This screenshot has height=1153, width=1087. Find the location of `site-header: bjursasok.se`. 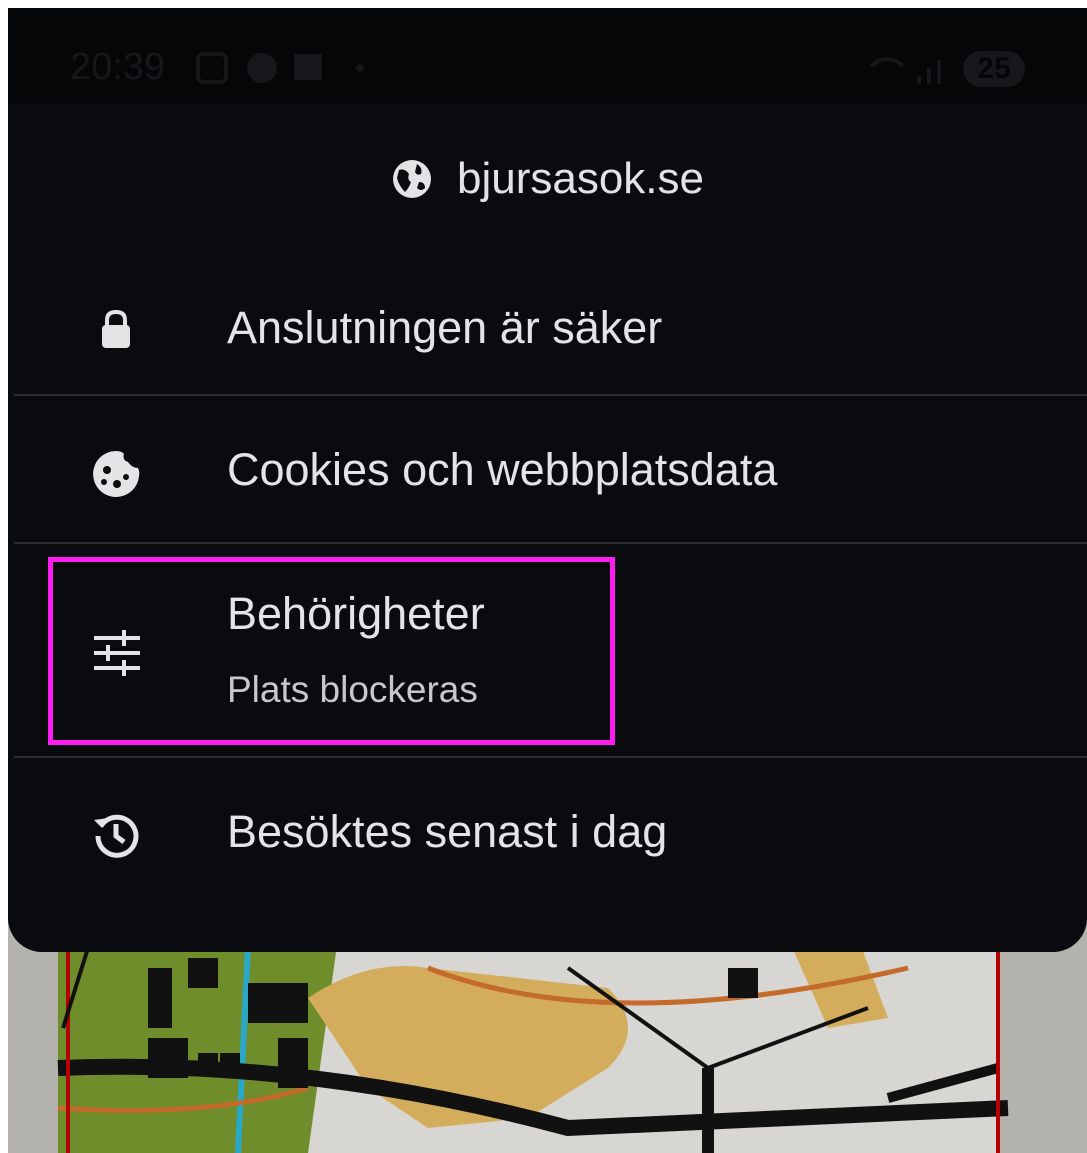

site-header: bjursasok.se is located at coordinates (547, 179).